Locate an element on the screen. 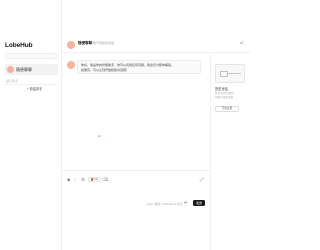 The image size is (320, 250). session-group-label: 默认助手 is located at coordinates (12, 81).